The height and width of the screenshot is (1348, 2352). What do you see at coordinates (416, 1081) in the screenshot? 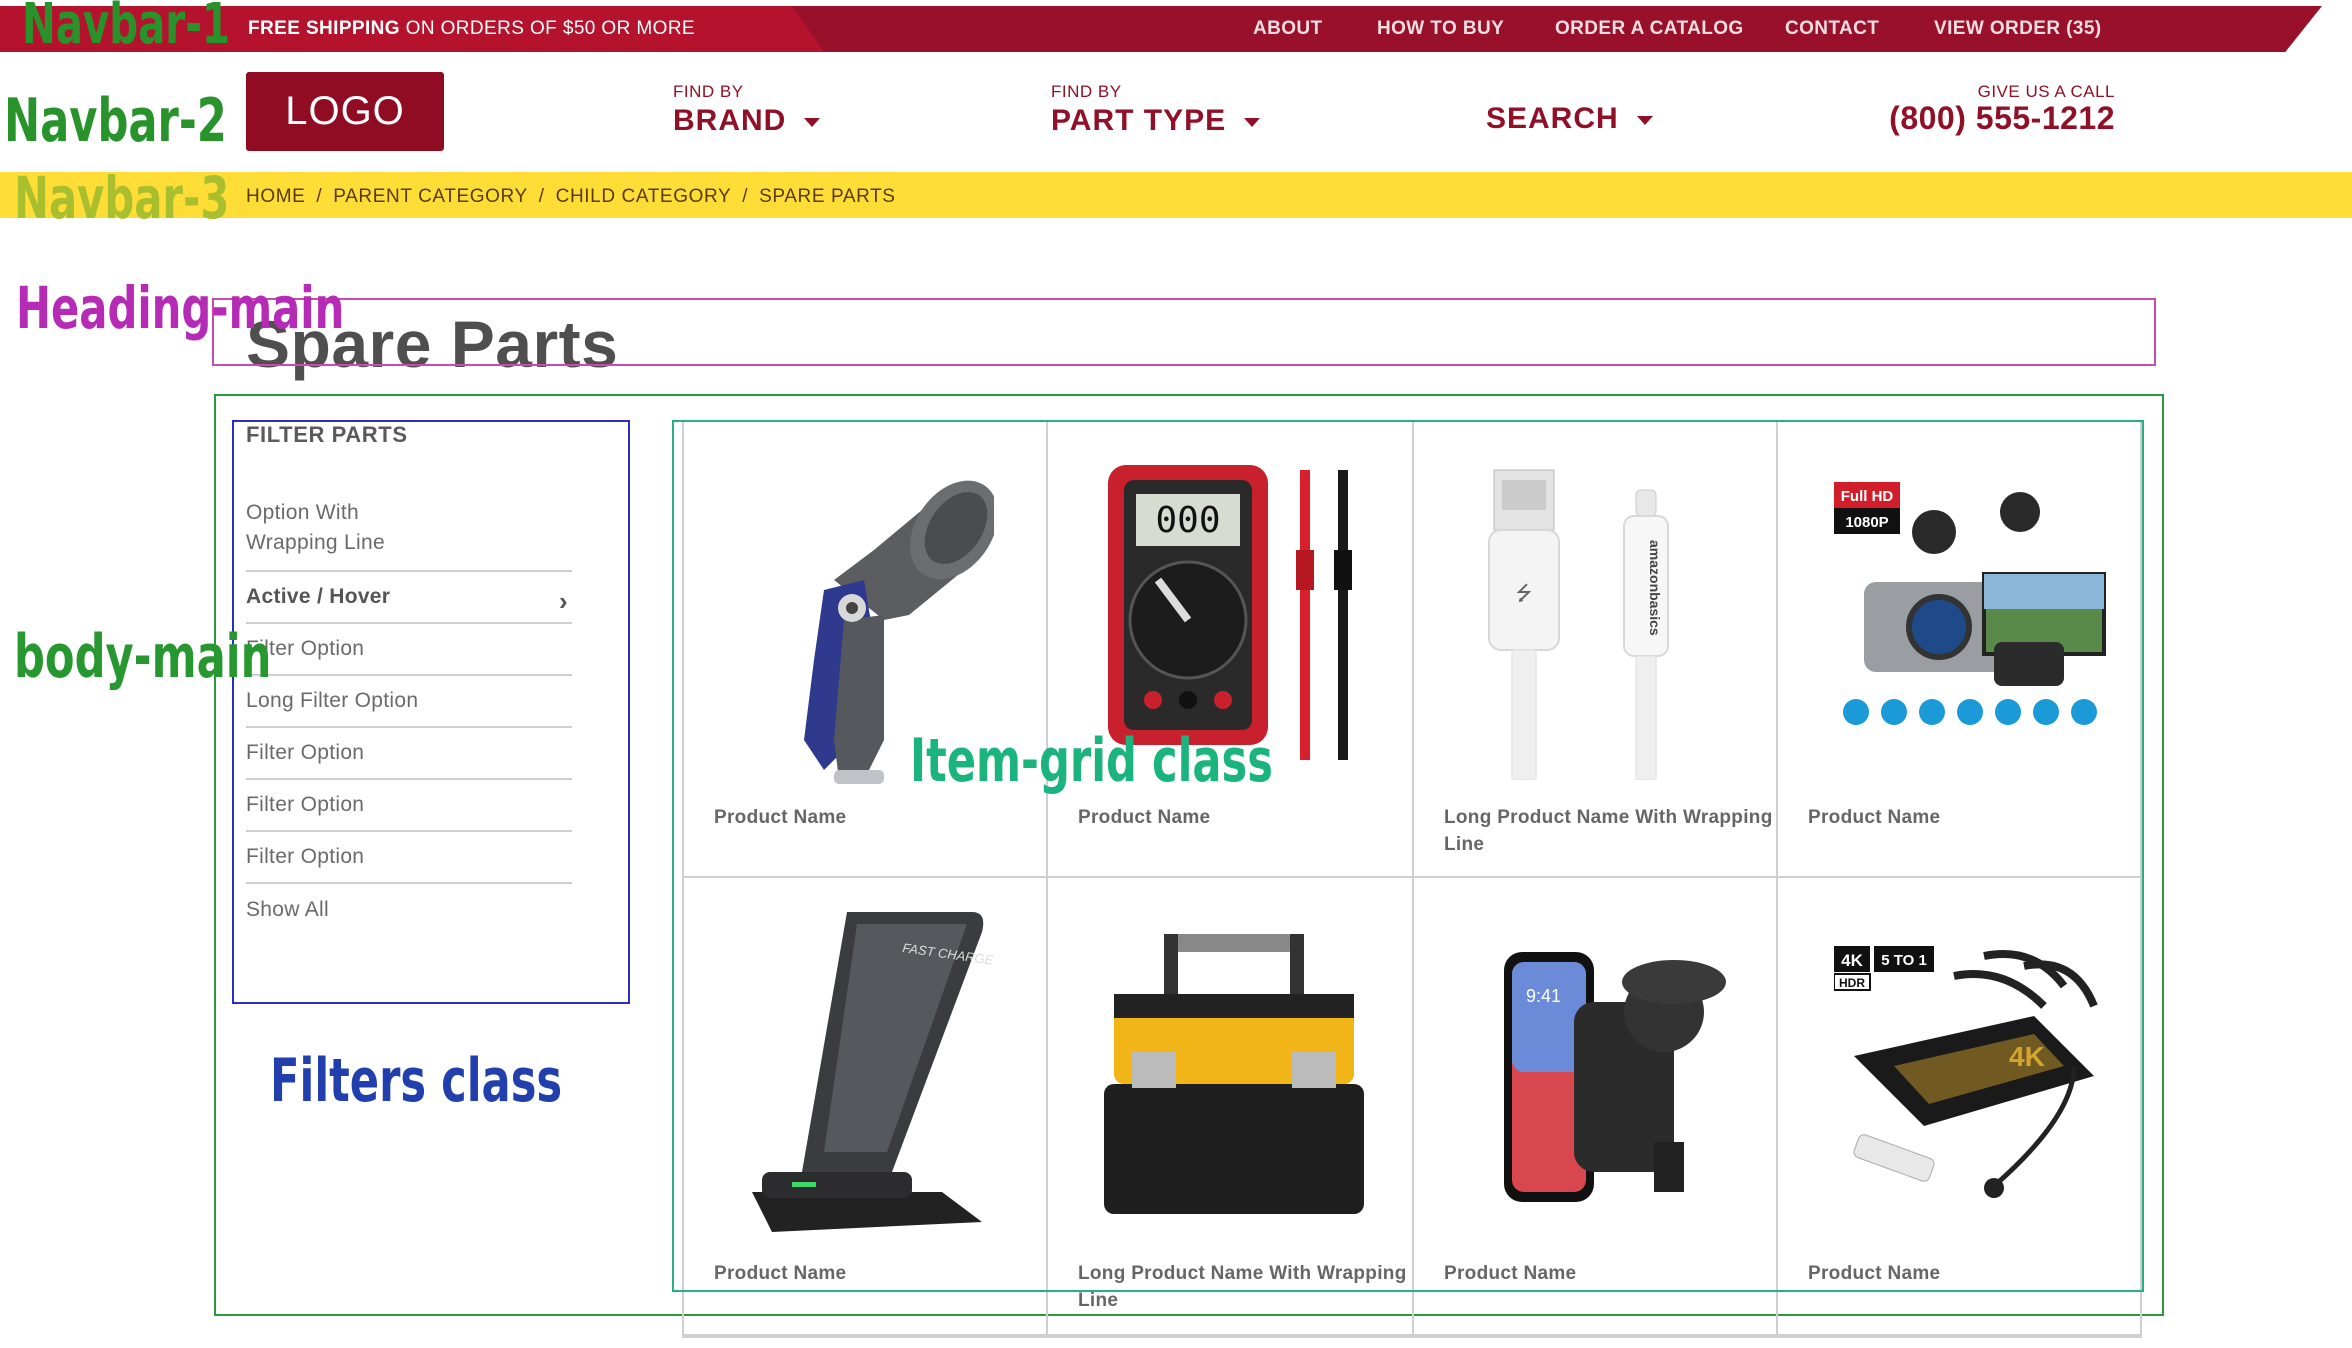
I see `annotation-filters: Filters class` at bounding box center [416, 1081].